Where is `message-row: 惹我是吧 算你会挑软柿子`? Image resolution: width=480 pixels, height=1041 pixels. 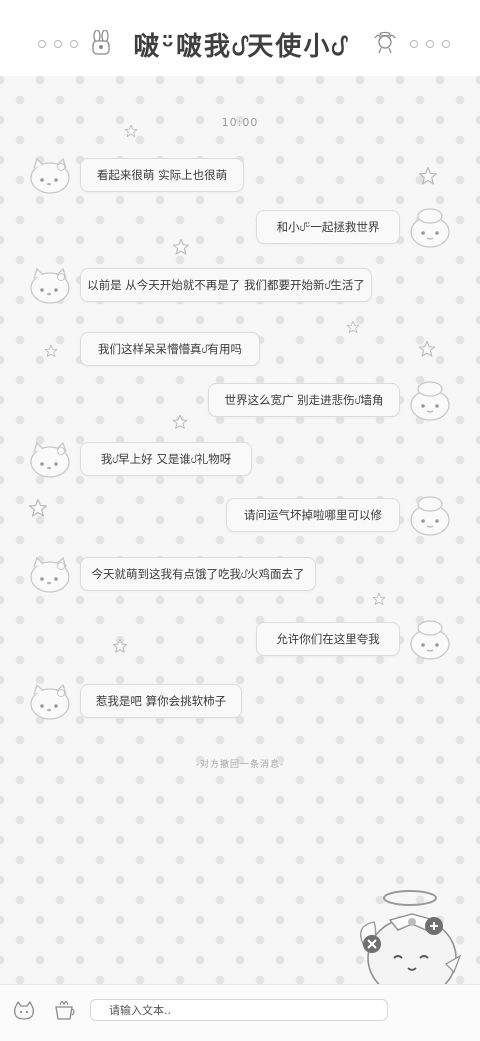
message-row: 惹我是吧 算你会挑软柿子 is located at coordinates (240, 705).